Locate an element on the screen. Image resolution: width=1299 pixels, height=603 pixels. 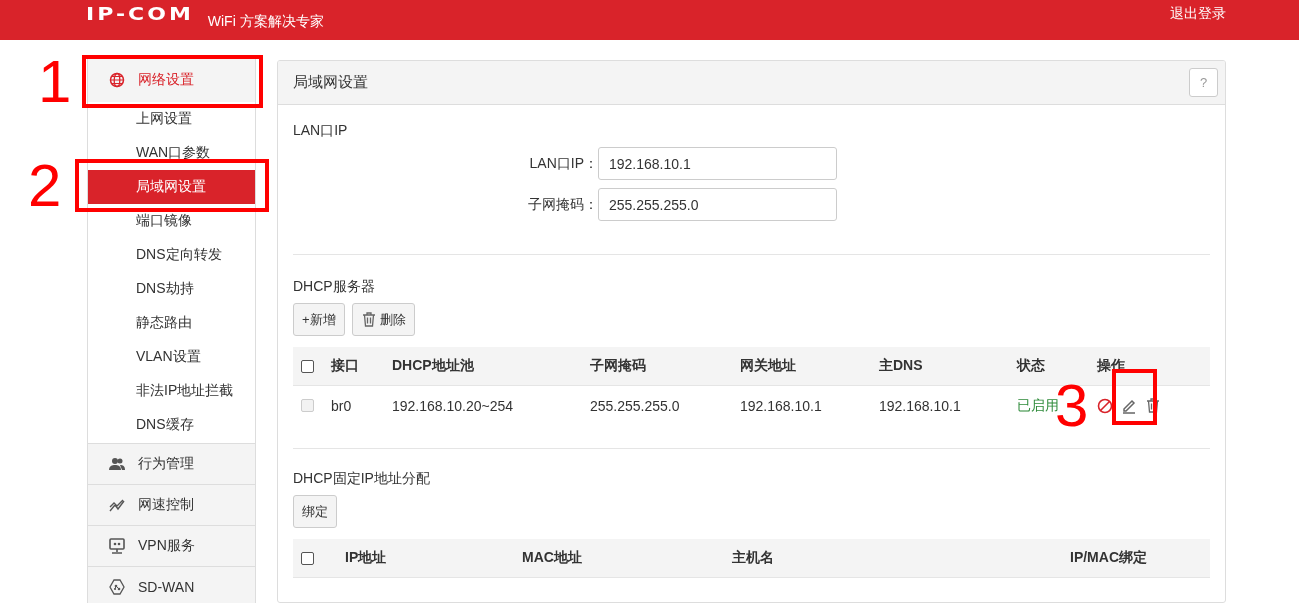
tagline: WiFi 方案解决专家 is located at coordinates (265, 22).